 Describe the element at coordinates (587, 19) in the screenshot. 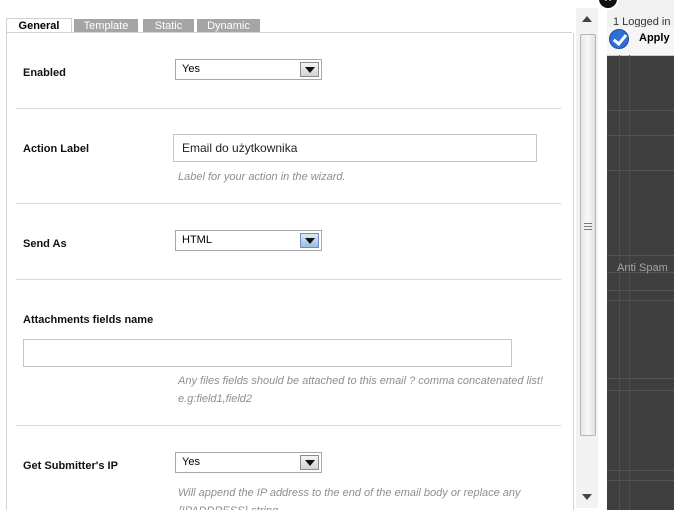

I see `scroll-up-arrow-icon` at that location.